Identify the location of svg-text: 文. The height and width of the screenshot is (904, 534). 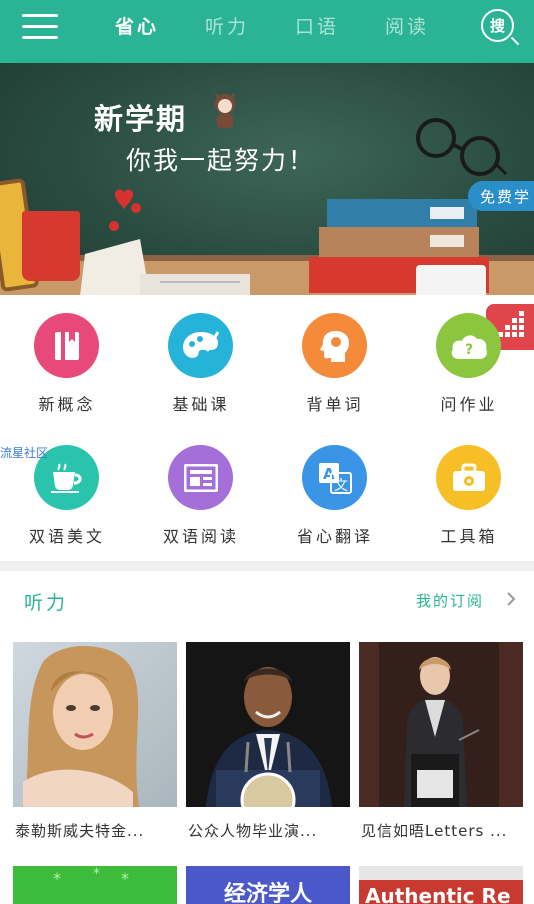
(341, 486).